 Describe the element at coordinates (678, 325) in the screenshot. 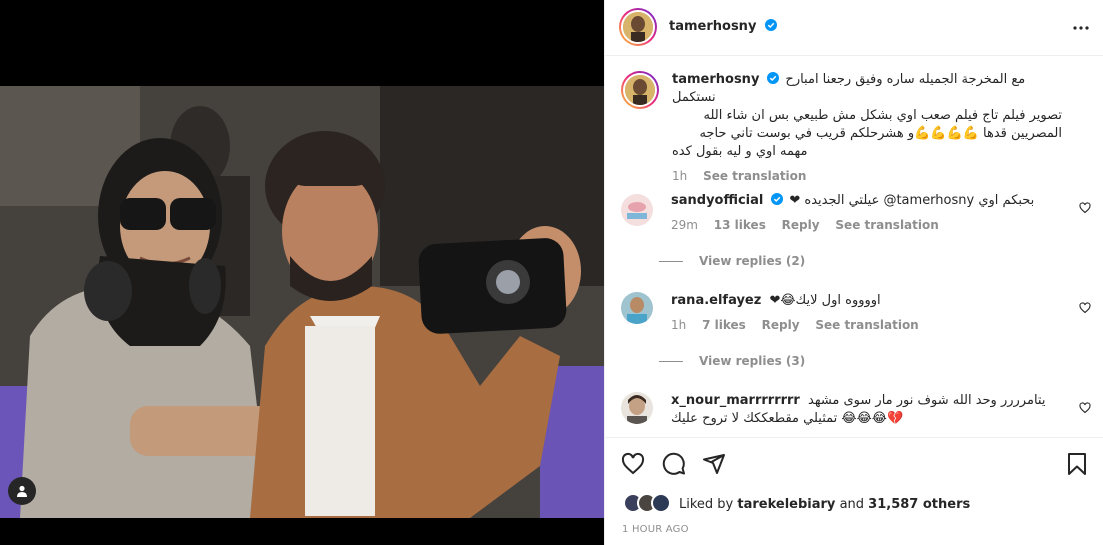

I see `comment-time: 1h` at that location.